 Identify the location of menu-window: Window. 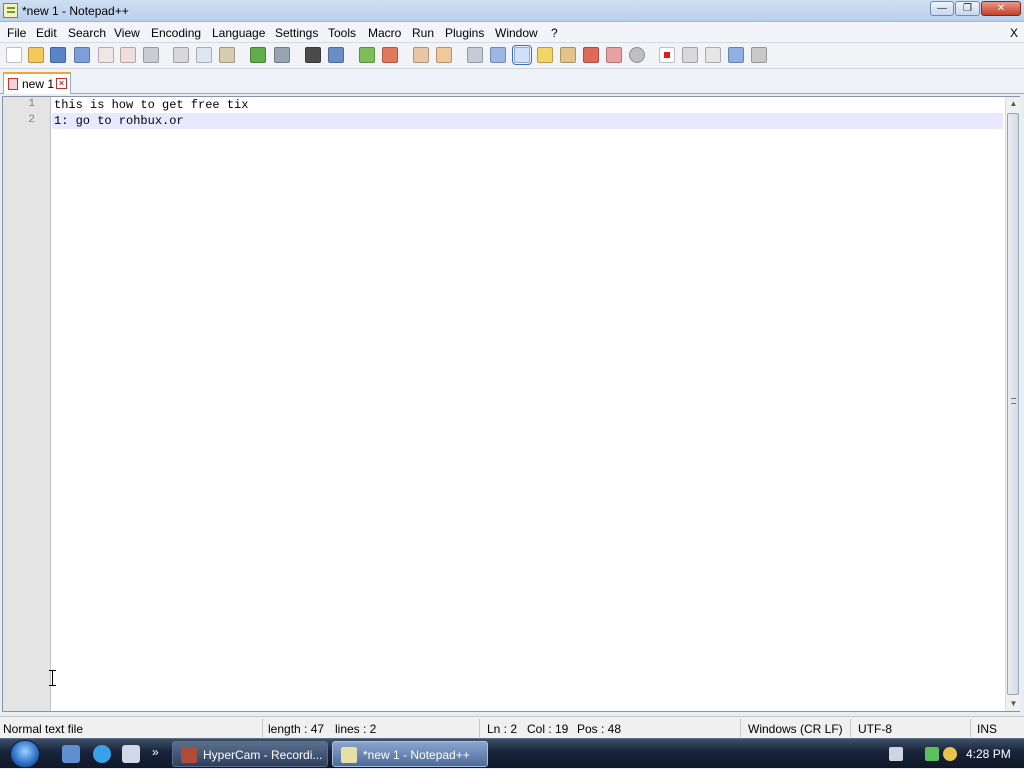
(516, 33).